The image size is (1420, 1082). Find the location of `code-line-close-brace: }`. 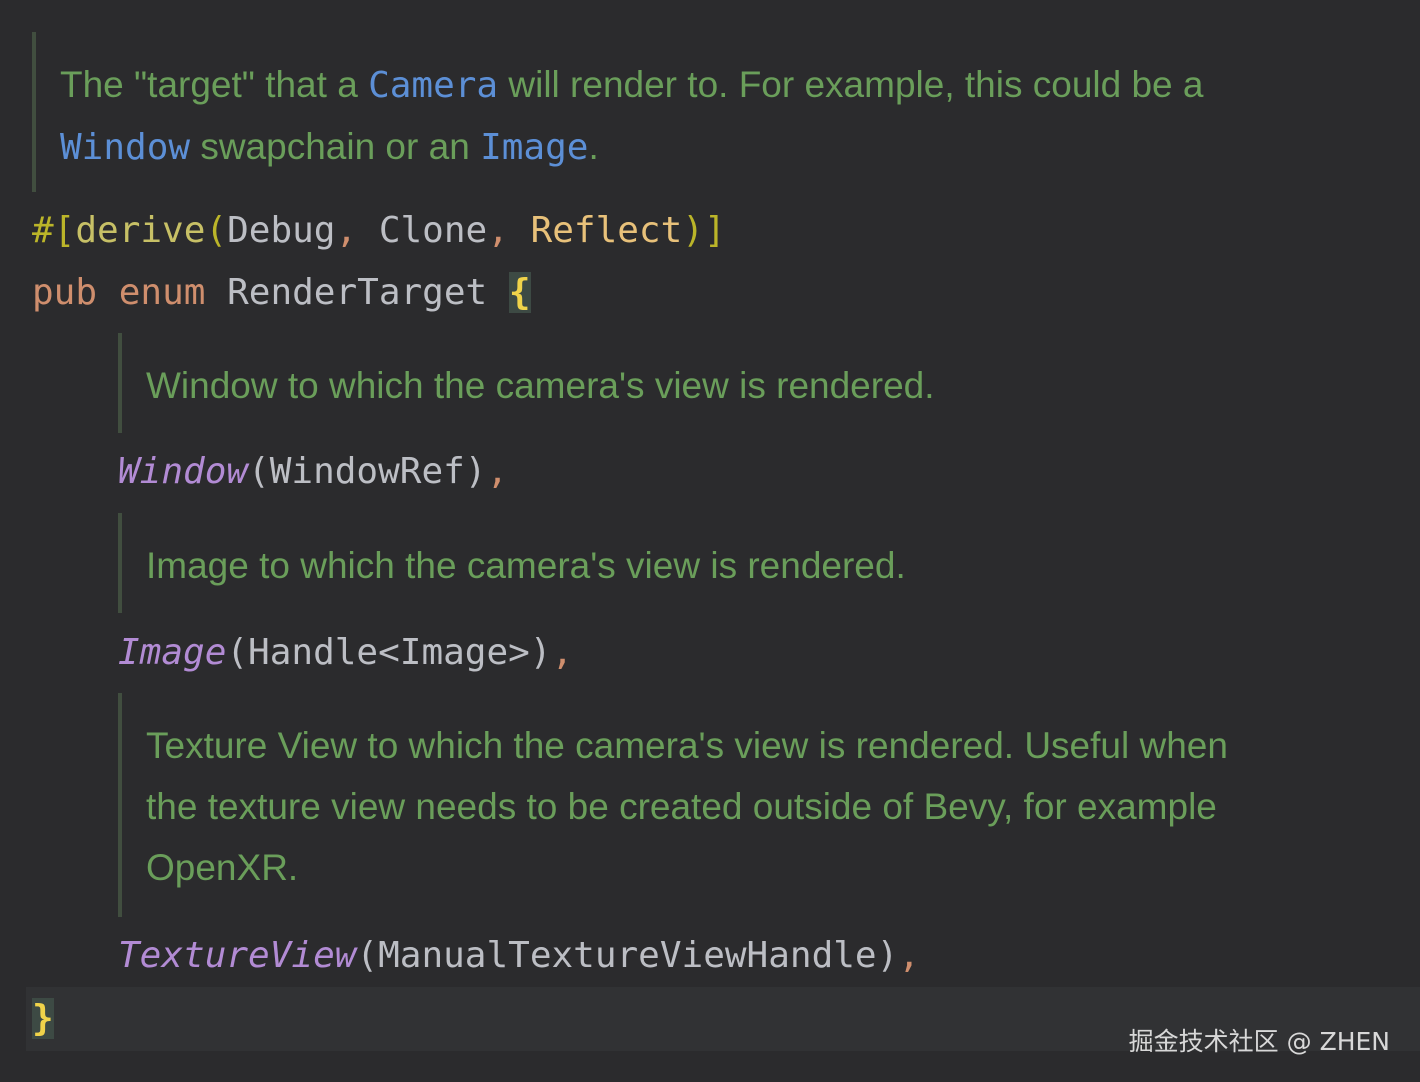

code-line-close-brace: } is located at coordinates (43, 1019).